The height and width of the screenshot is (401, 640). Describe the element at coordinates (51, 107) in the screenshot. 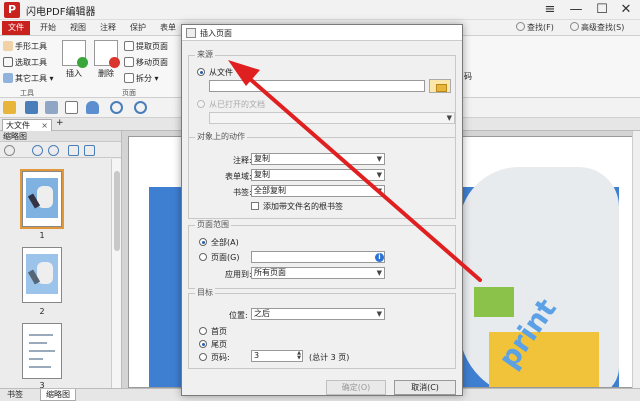

I see `print-icon` at that location.